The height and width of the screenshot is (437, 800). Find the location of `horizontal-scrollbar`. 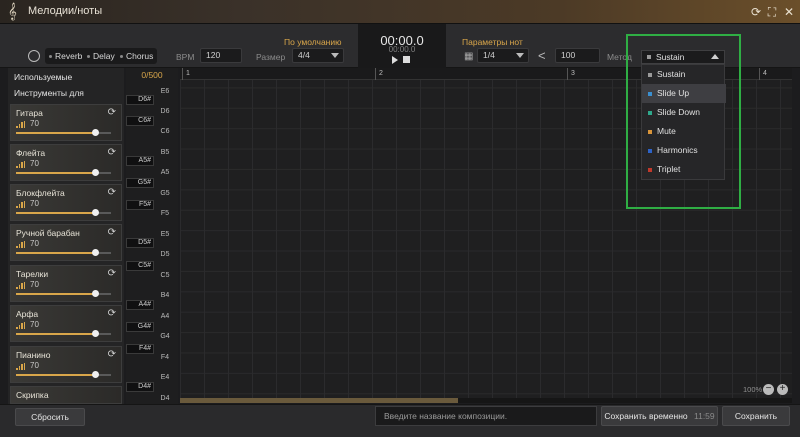

horizontal-scrollbar is located at coordinates (486, 400).